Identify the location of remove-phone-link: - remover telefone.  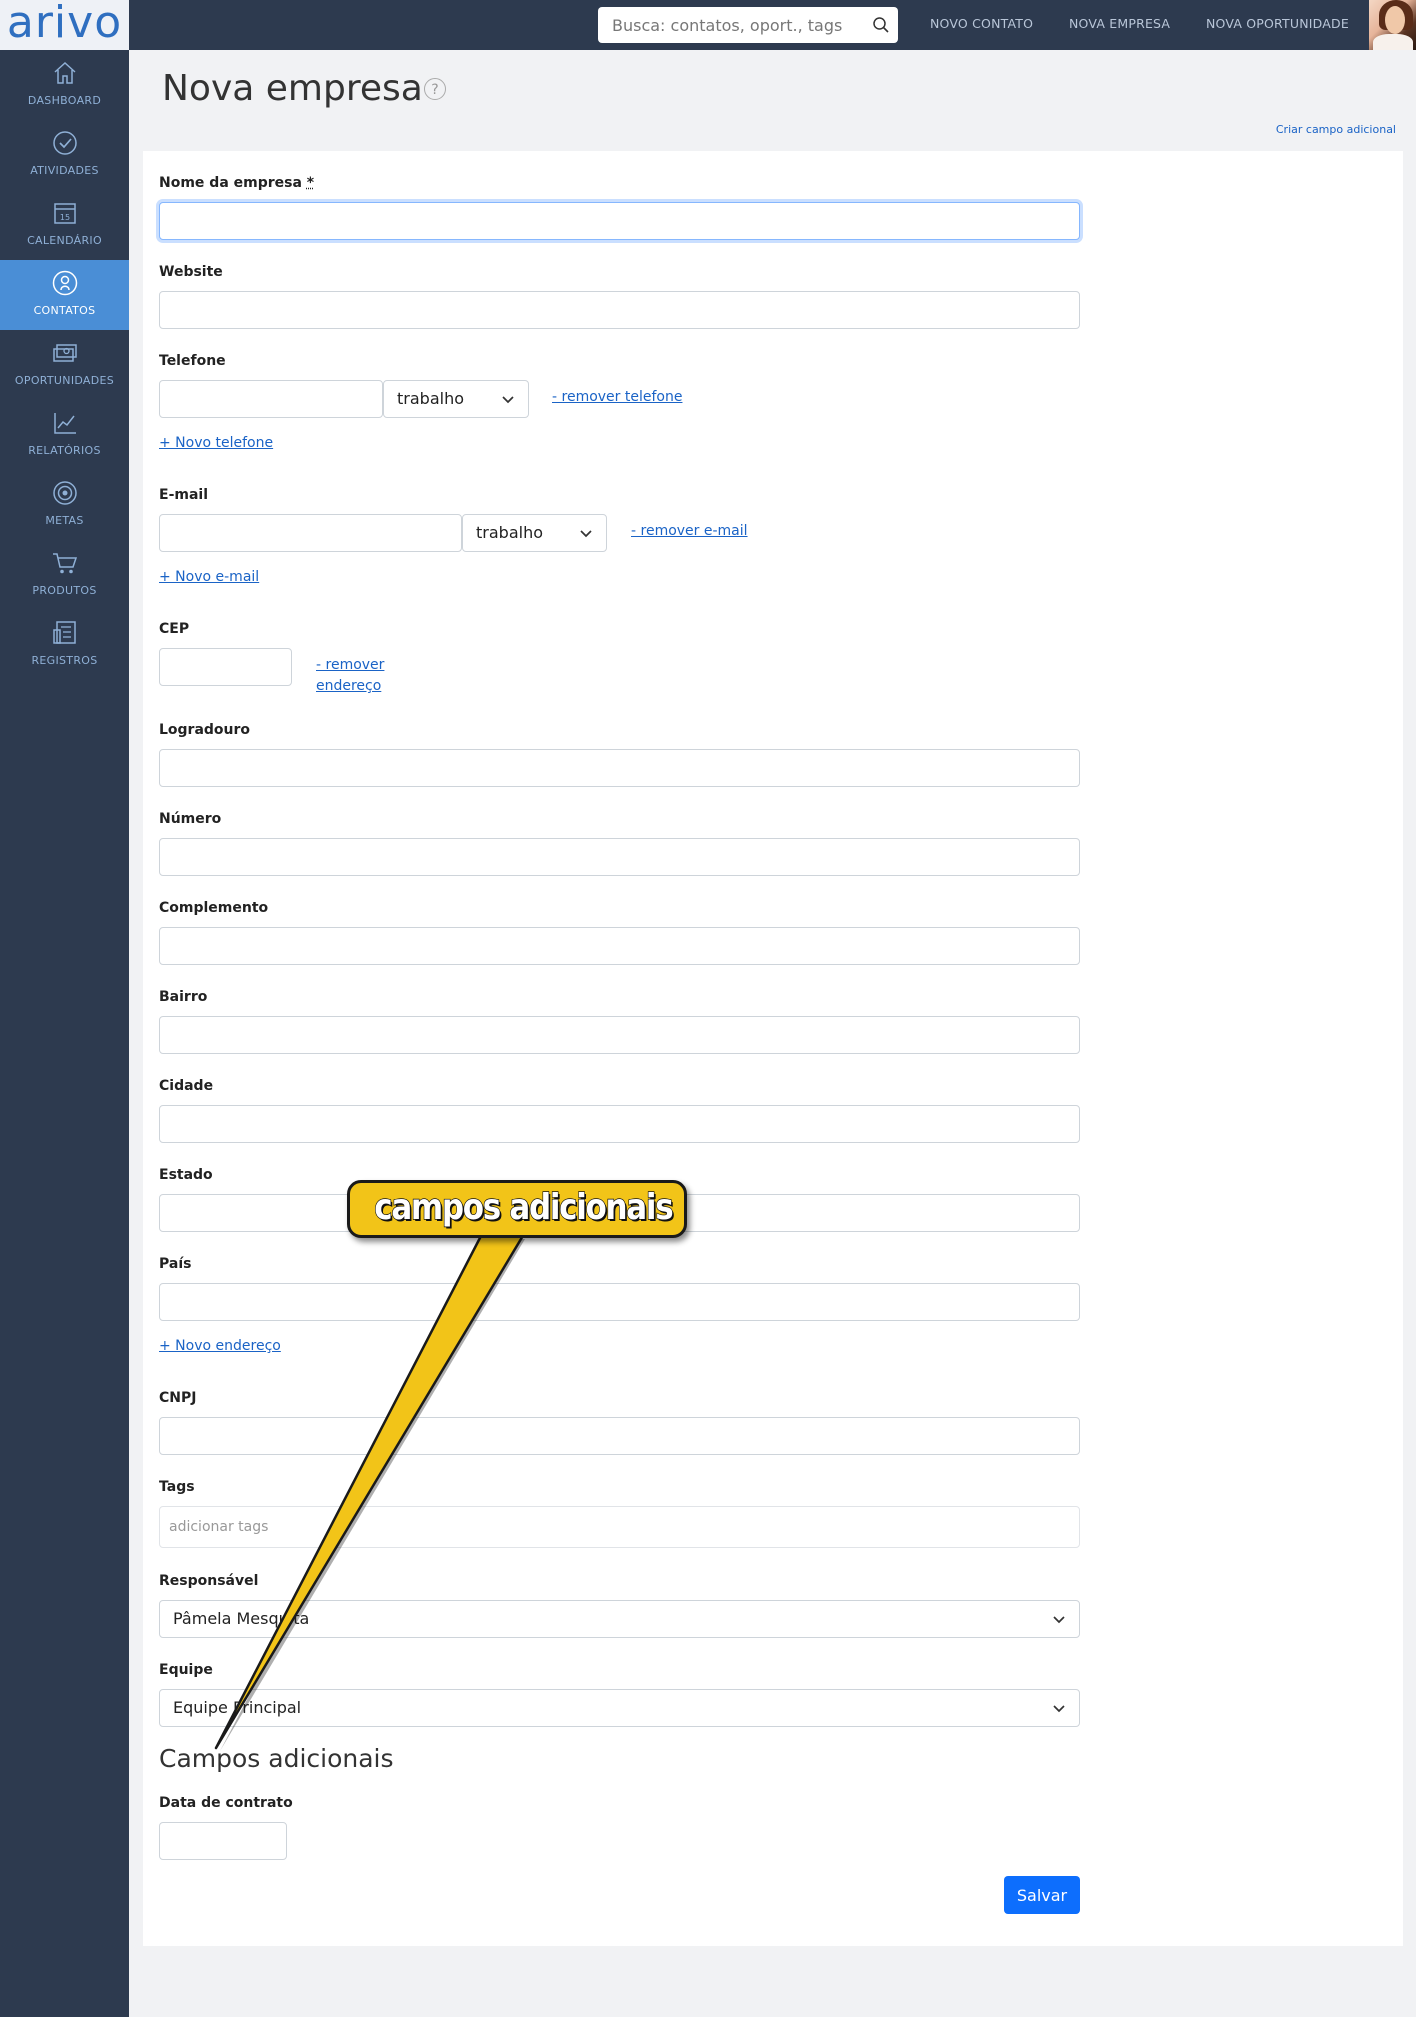
(617, 397).